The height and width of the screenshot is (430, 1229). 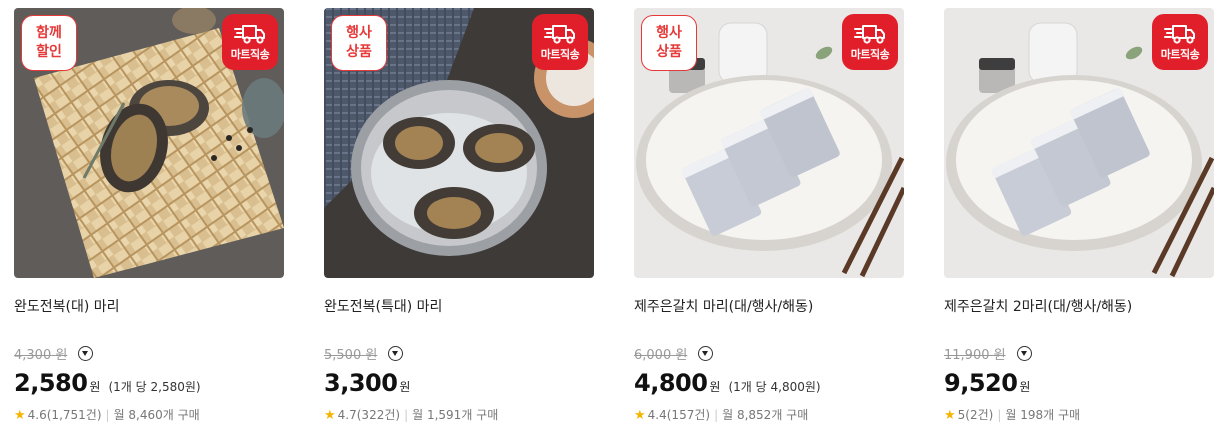 What do you see at coordinates (975, 355) in the screenshot?
I see `original-price: 11,900 원` at bounding box center [975, 355].